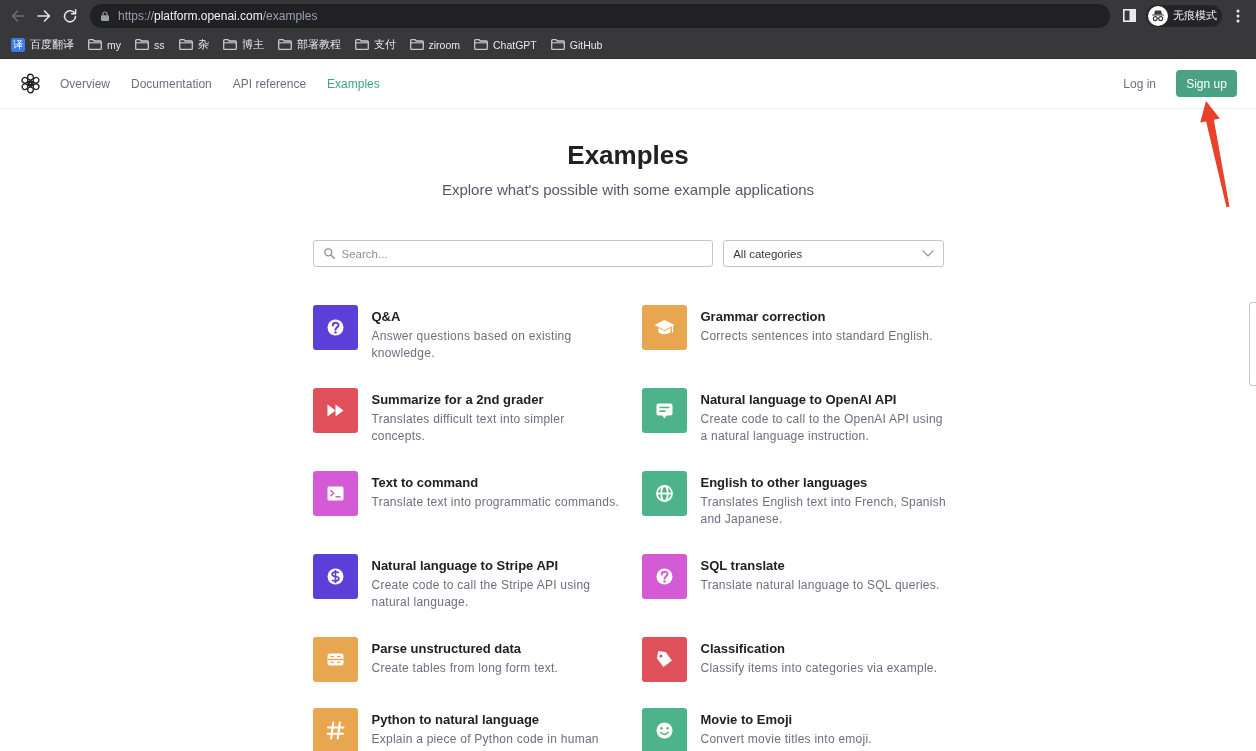  What do you see at coordinates (375, 44) in the screenshot?
I see `bookmark-folder: 支付` at bounding box center [375, 44].